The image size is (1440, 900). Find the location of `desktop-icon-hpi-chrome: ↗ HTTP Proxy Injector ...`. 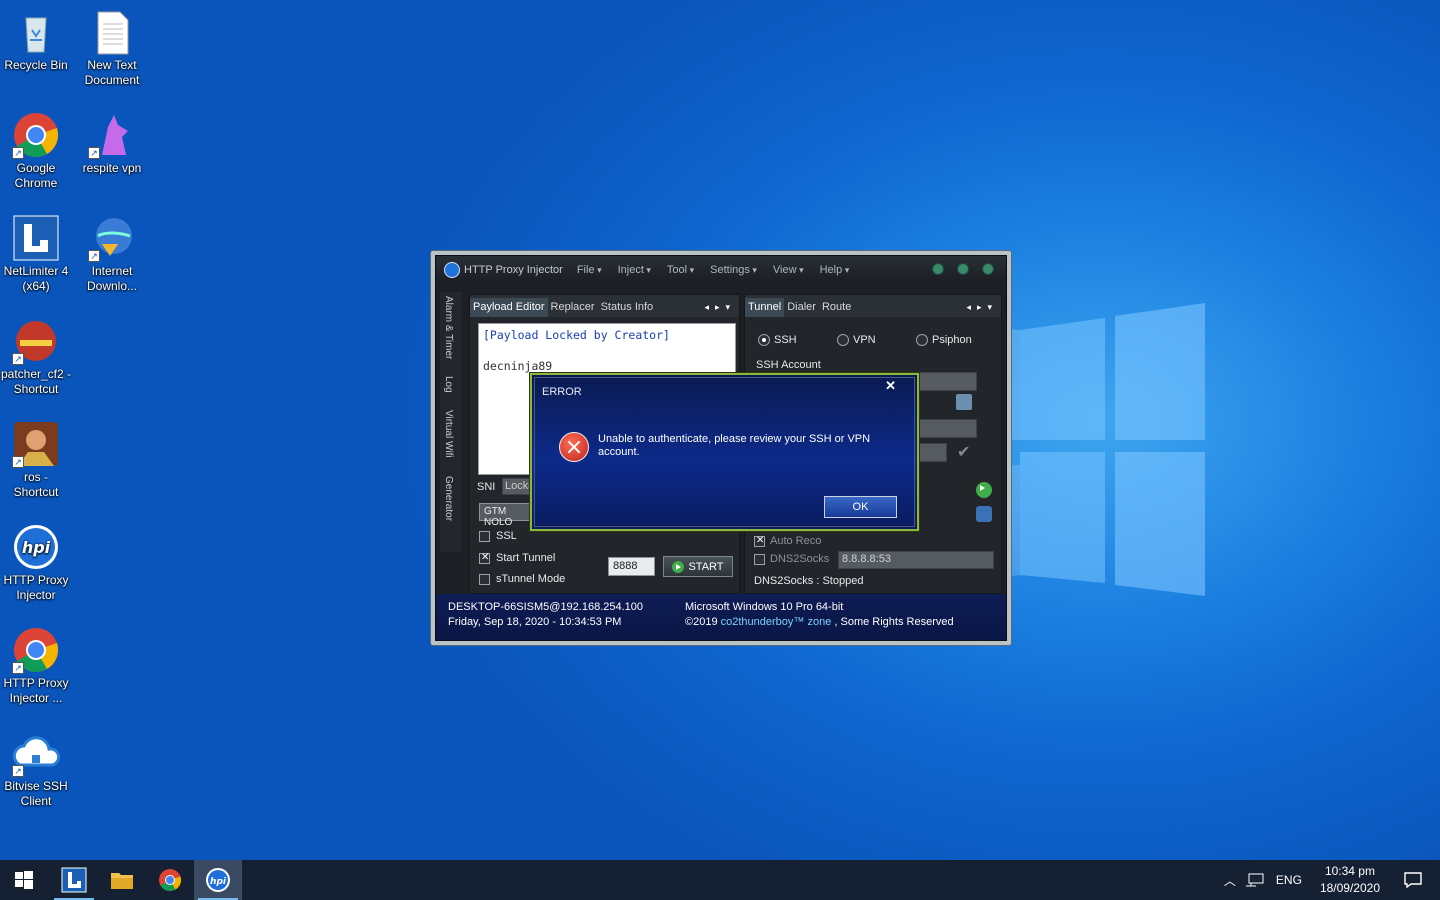

desktop-icon-hpi-chrome: ↗ HTTP Proxy Injector ... is located at coordinates (36, 666).